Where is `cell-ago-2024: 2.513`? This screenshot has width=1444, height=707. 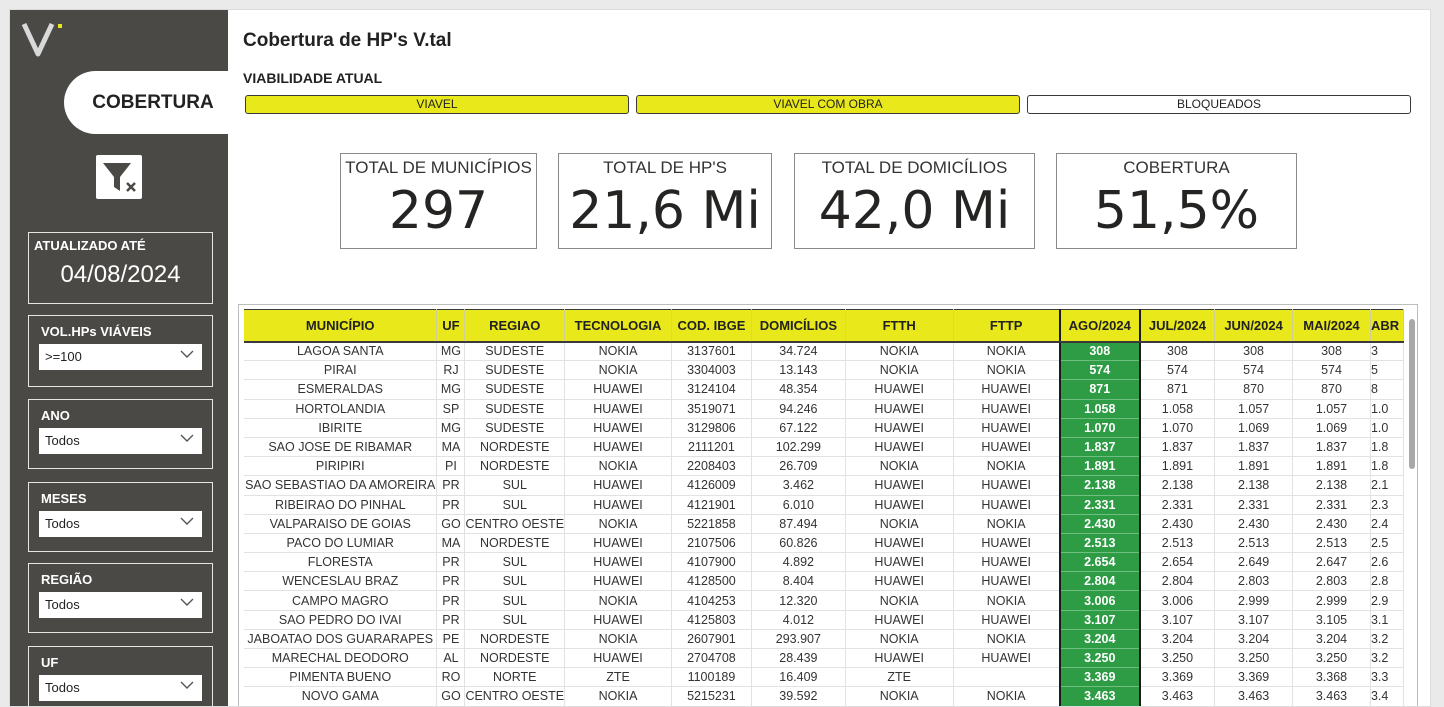
cell-ago-2024: 2.513 is located at coordinates (1099, 543).